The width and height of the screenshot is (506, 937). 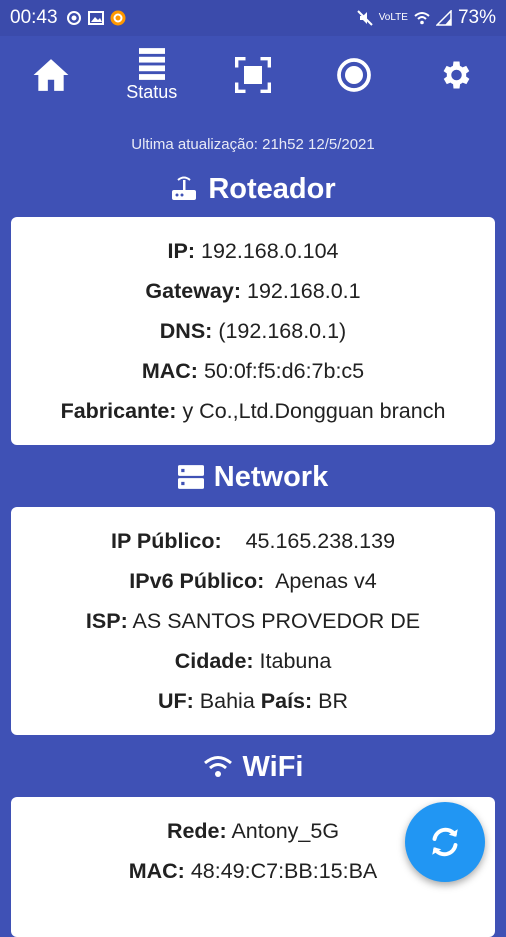 I want to click on router-icon, so click(x=184, y=188).